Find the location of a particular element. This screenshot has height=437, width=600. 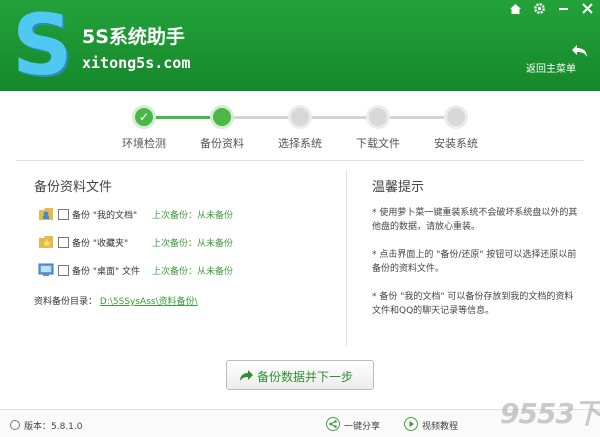

step-install-system: 安装系统 is located at coordinates (456, 123).